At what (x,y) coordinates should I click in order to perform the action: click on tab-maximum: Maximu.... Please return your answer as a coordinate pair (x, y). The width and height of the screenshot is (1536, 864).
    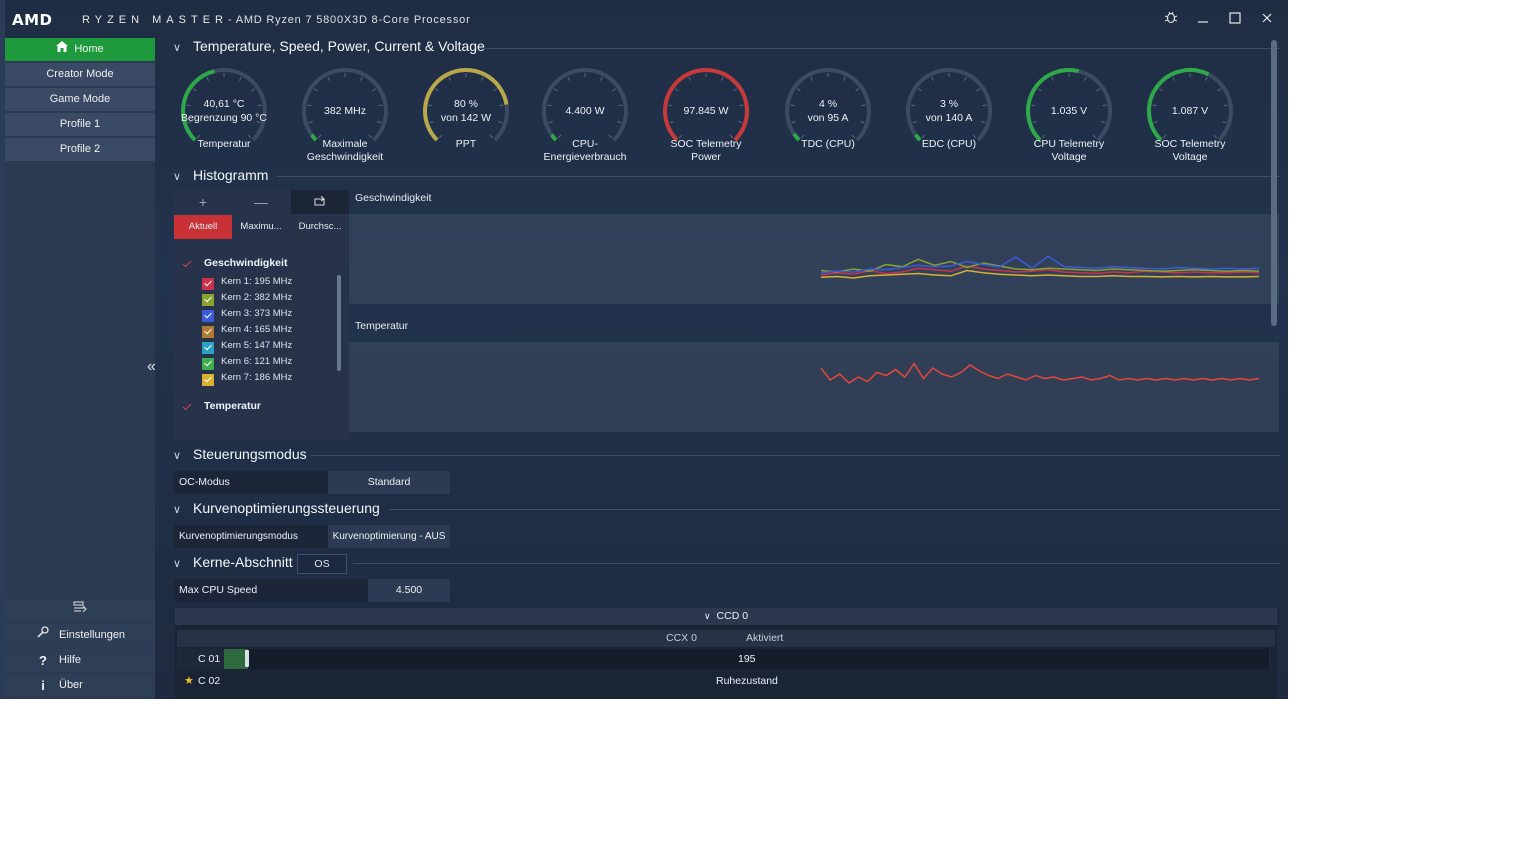
    Looking at the image, I should click on (261, 227).